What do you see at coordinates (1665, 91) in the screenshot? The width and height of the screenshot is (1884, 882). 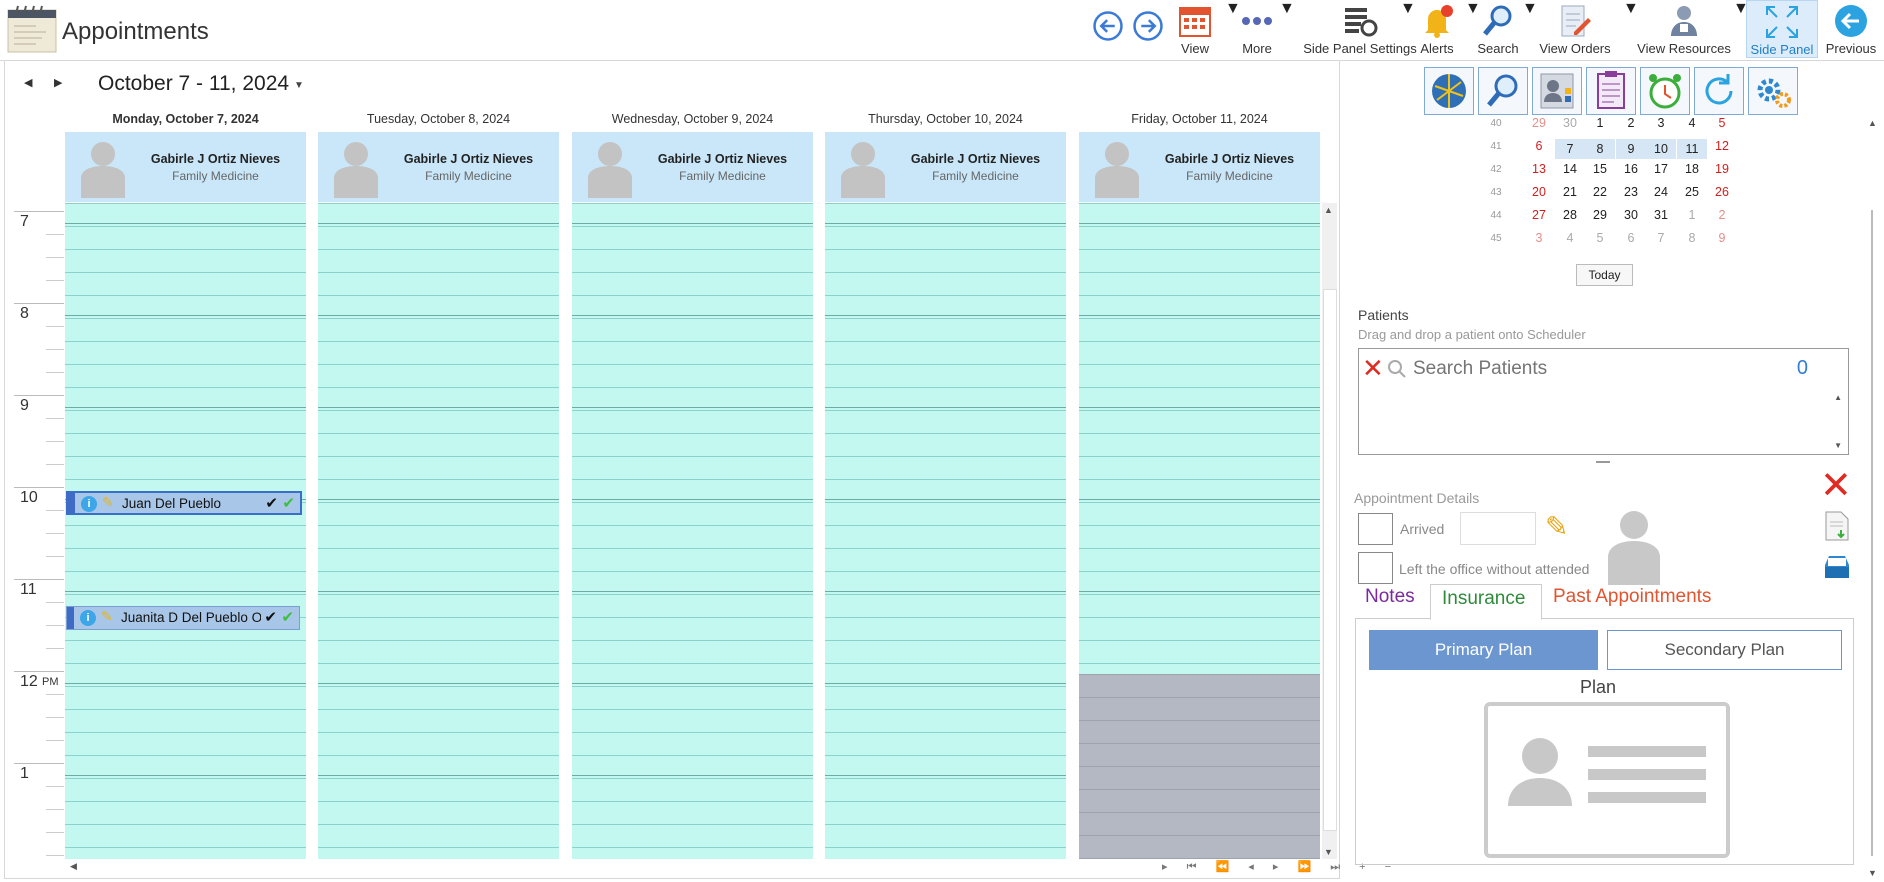 I see `alarm-clock-icon` at bounding box center [1665, 91].